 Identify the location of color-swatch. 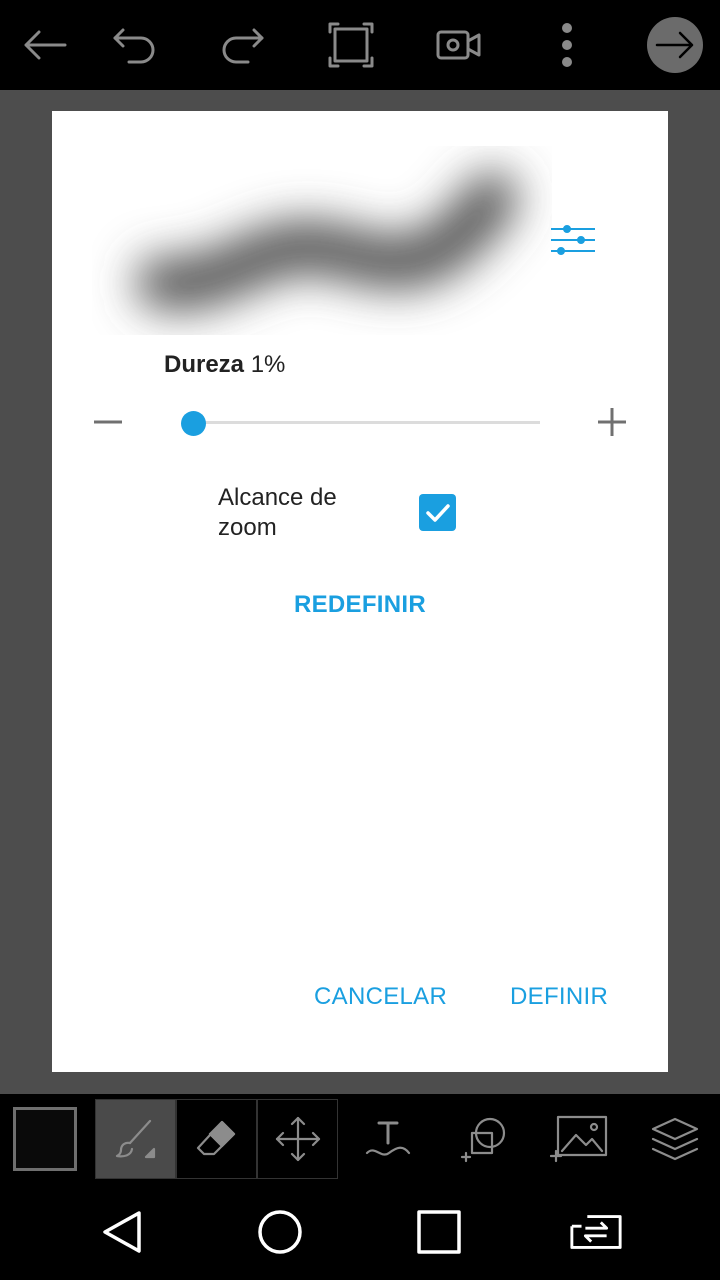
(45, 1139).